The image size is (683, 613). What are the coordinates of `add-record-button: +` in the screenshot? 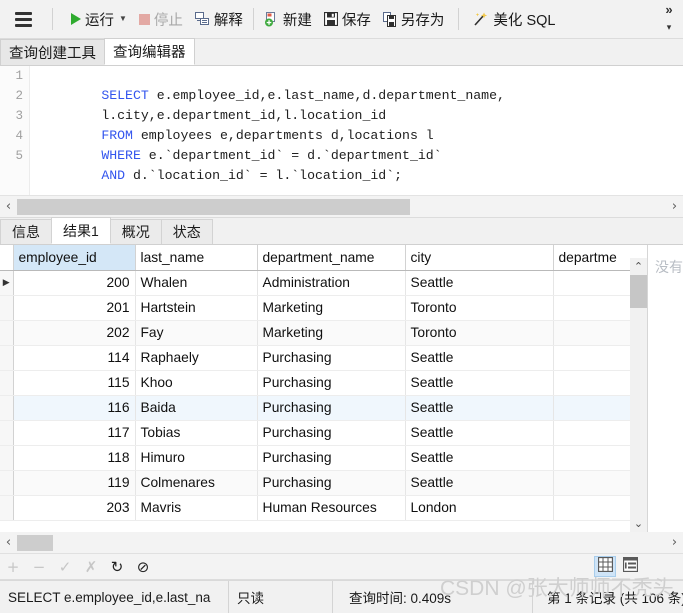 It's located at (13, 567).